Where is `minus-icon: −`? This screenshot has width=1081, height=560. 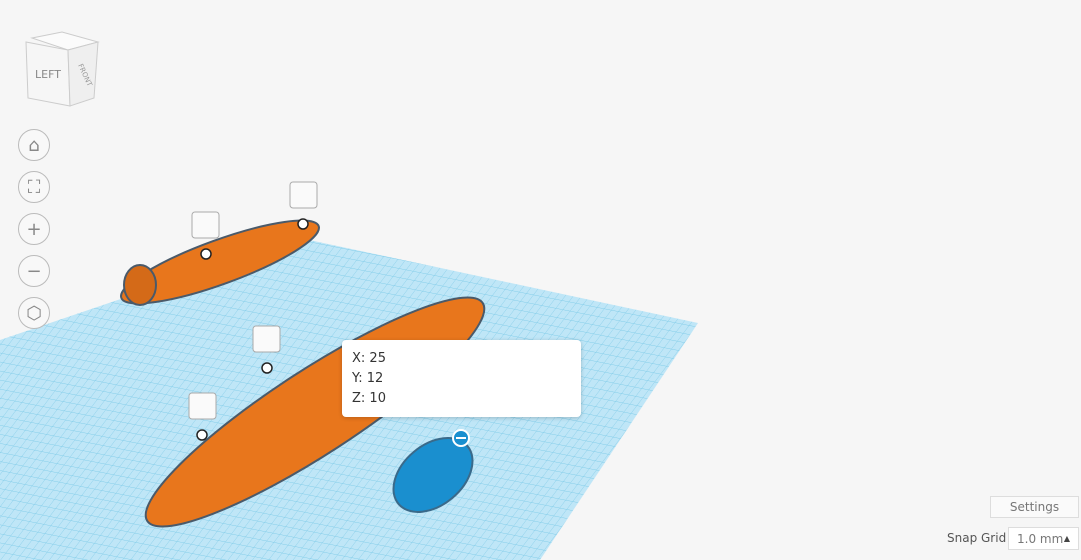 minus-icon: − is located at coordinates (34, 271).